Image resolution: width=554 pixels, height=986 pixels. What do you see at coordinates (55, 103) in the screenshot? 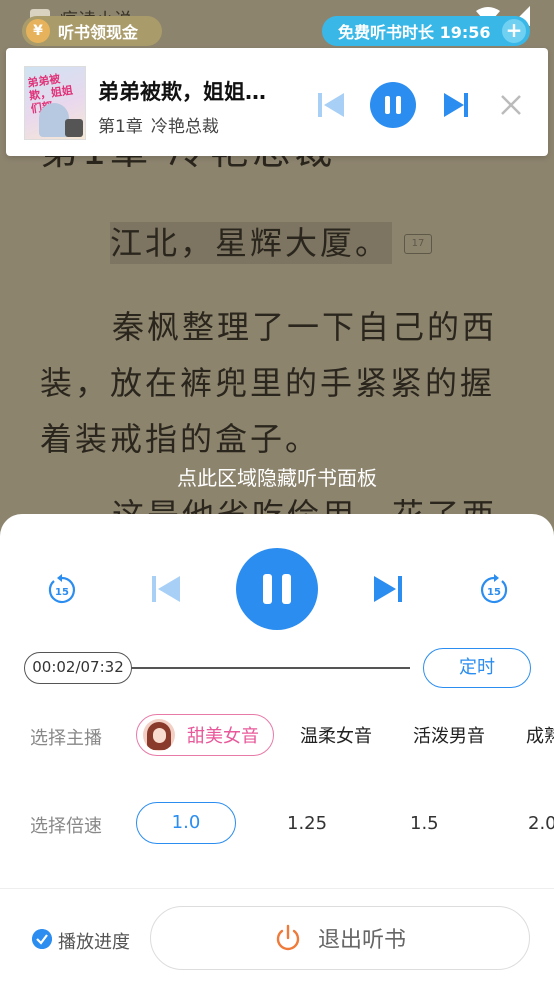
I see `book-cover: 弟弟被欺，姐姐们怒` at bounding box center [55, 103].